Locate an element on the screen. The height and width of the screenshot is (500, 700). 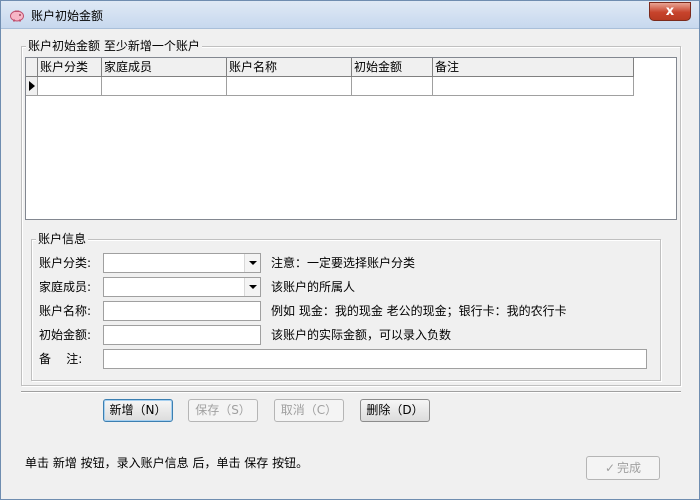
member-hint: 该账户的所属人 is located at coordinates (313, 287).